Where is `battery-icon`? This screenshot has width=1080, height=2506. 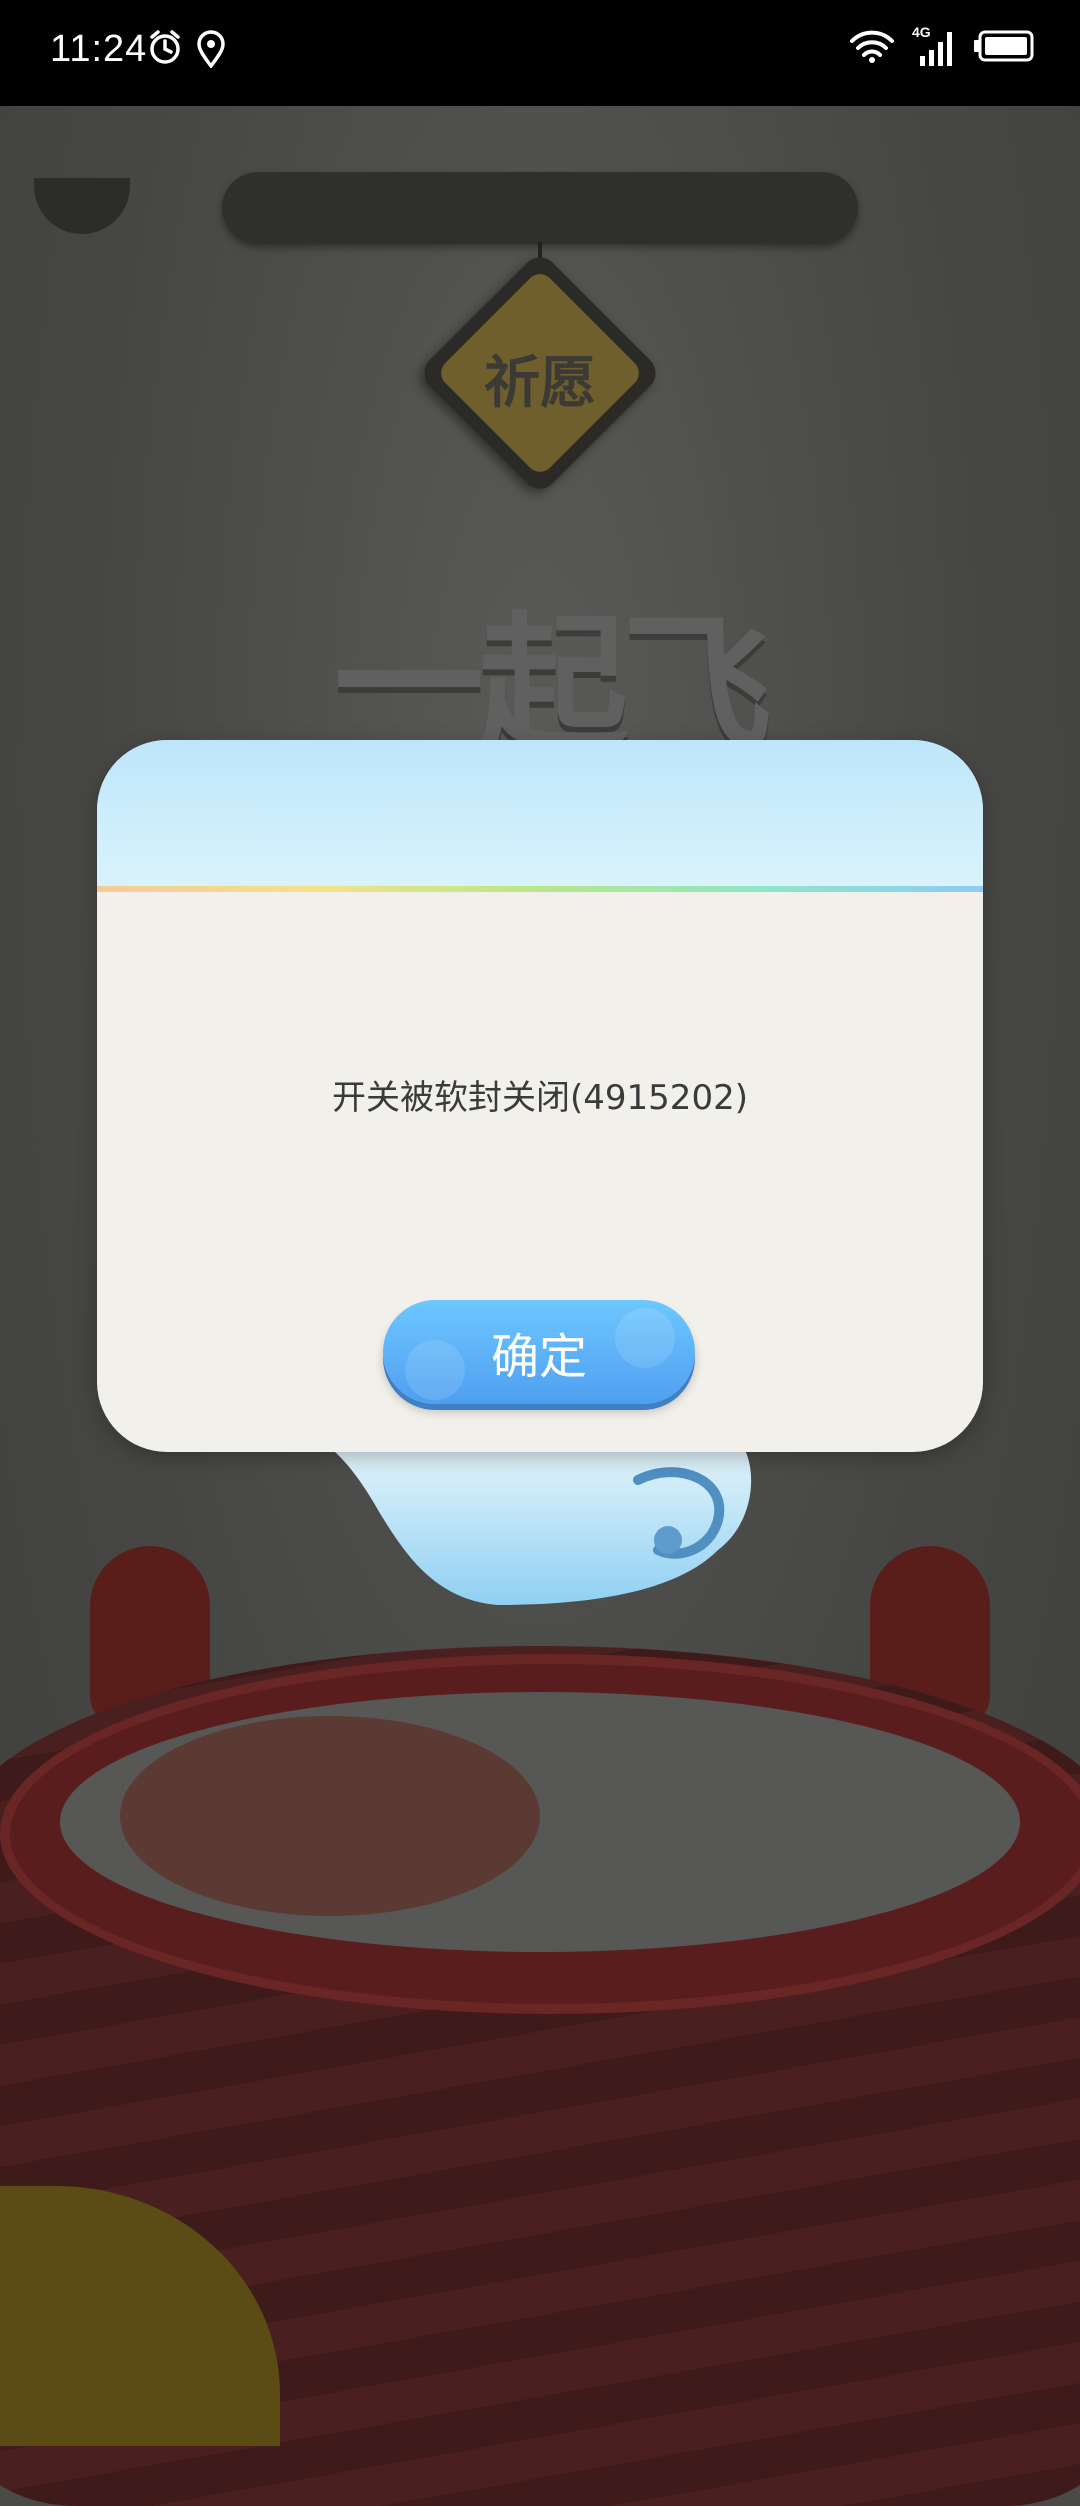 battery-icon is located at coordinates (1005, 48).